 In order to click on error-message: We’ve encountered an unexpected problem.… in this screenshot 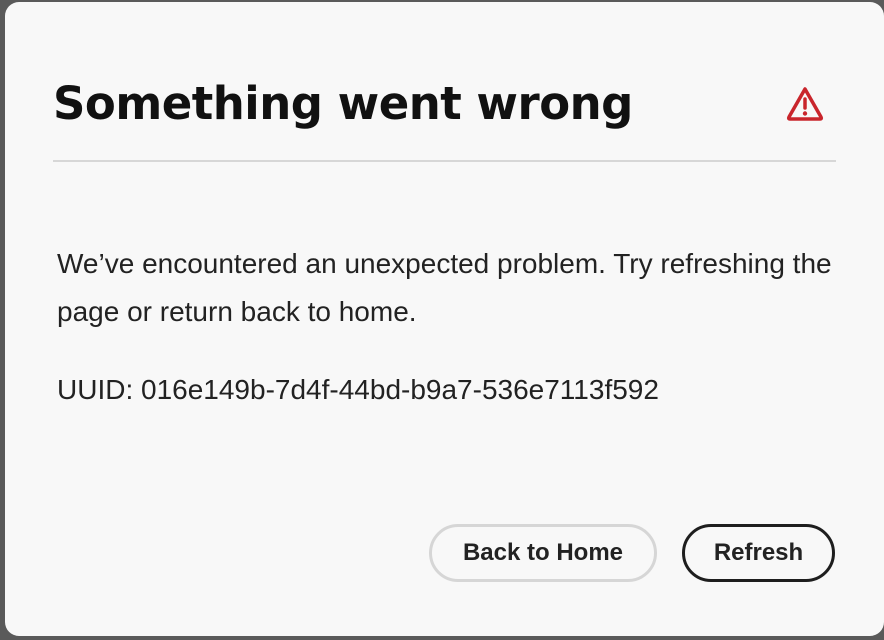, I will do `click(444, 287)`.